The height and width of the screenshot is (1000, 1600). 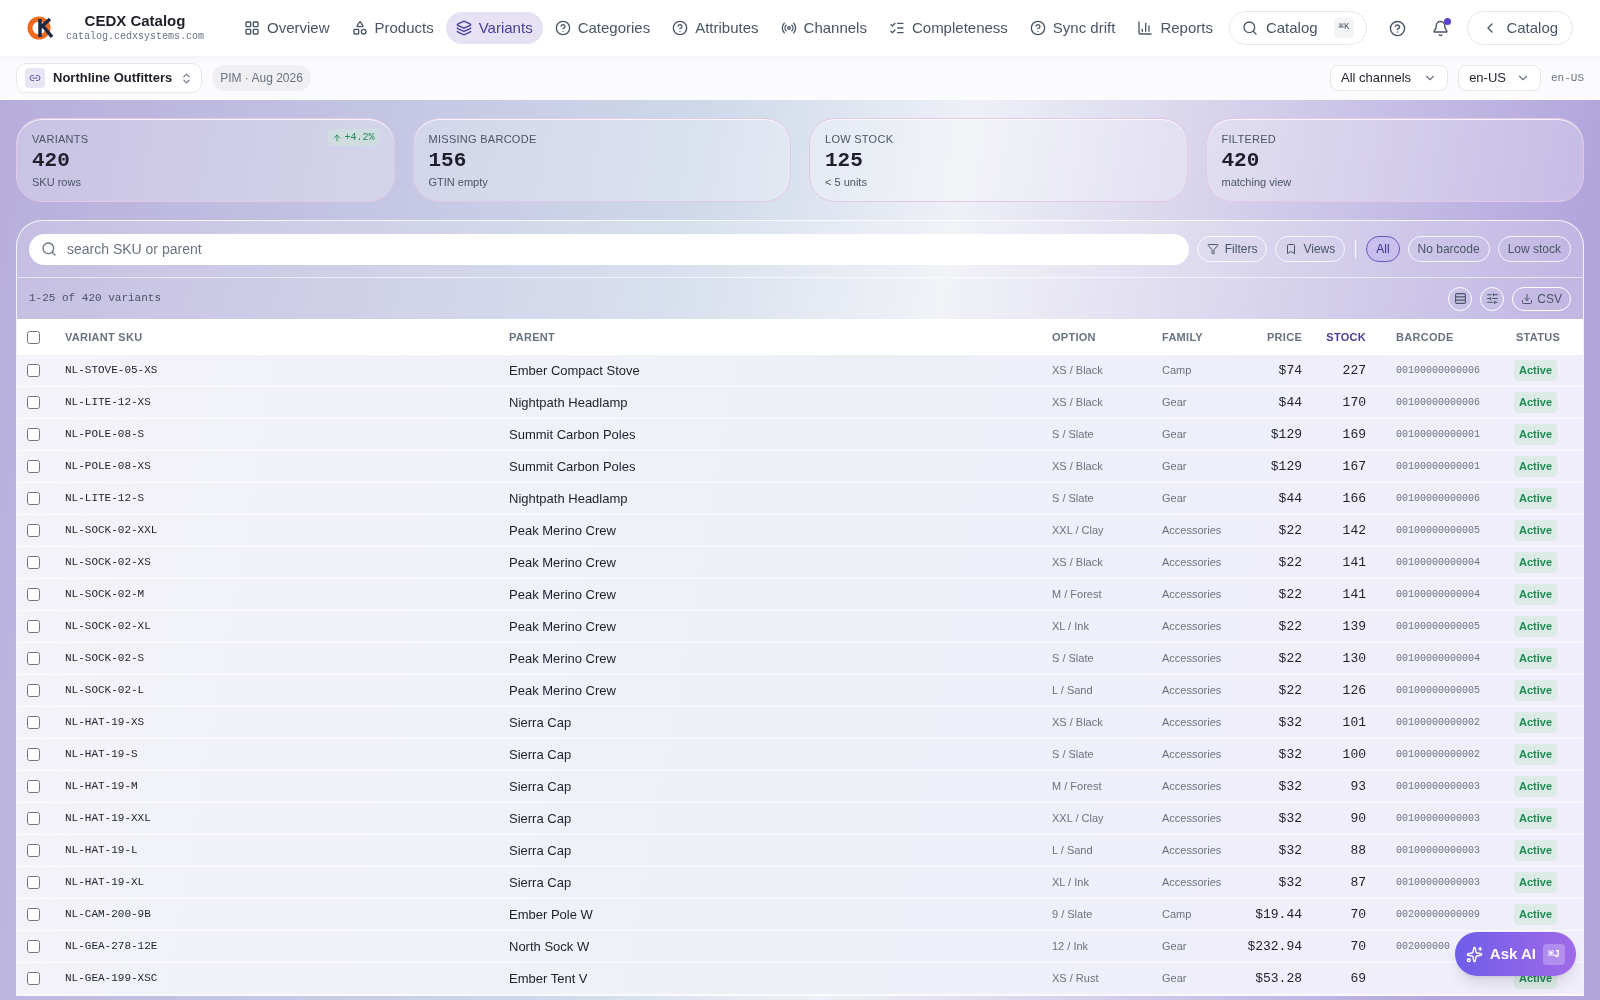 What do you see at coordinates (448, 160) in the screenshot?
I see `kpi-value: 156` at bounding box center [448, 160].